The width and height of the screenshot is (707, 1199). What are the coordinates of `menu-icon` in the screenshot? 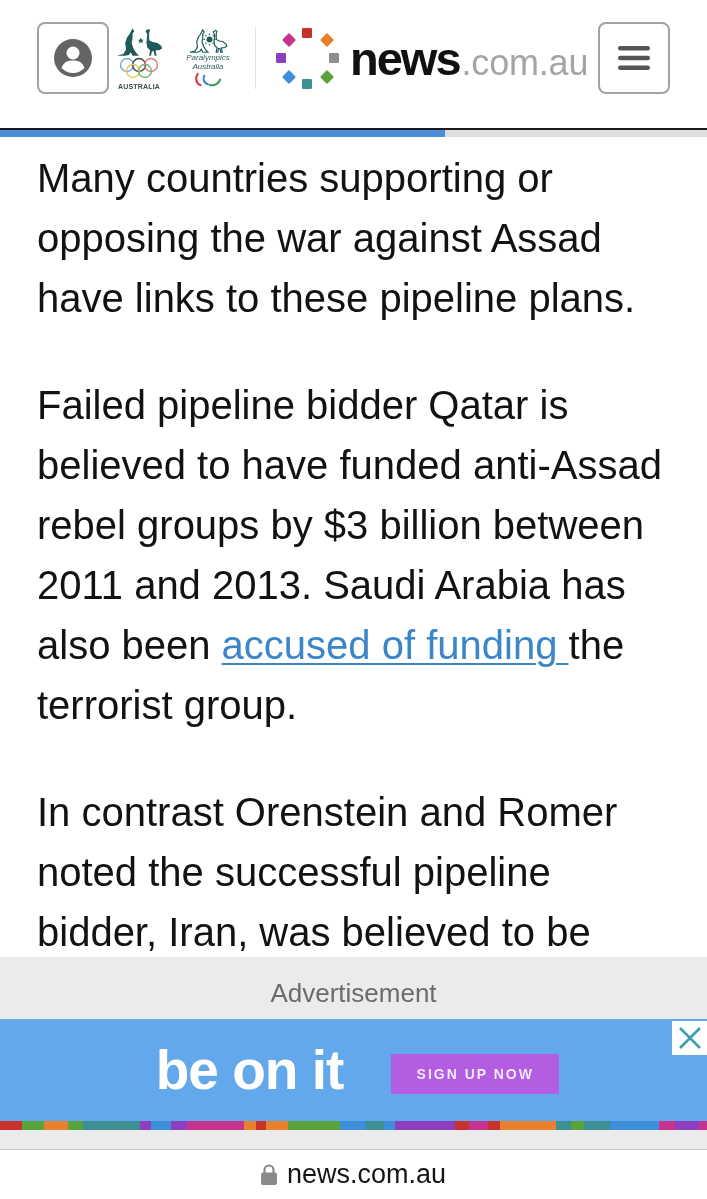 It's located at (634, 58).